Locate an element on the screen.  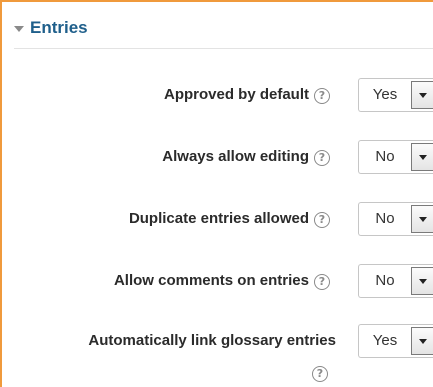
setting-row-duplicate-entries-allowed: Duplicate entries allowed ? No is located at coordinates (216, 219).